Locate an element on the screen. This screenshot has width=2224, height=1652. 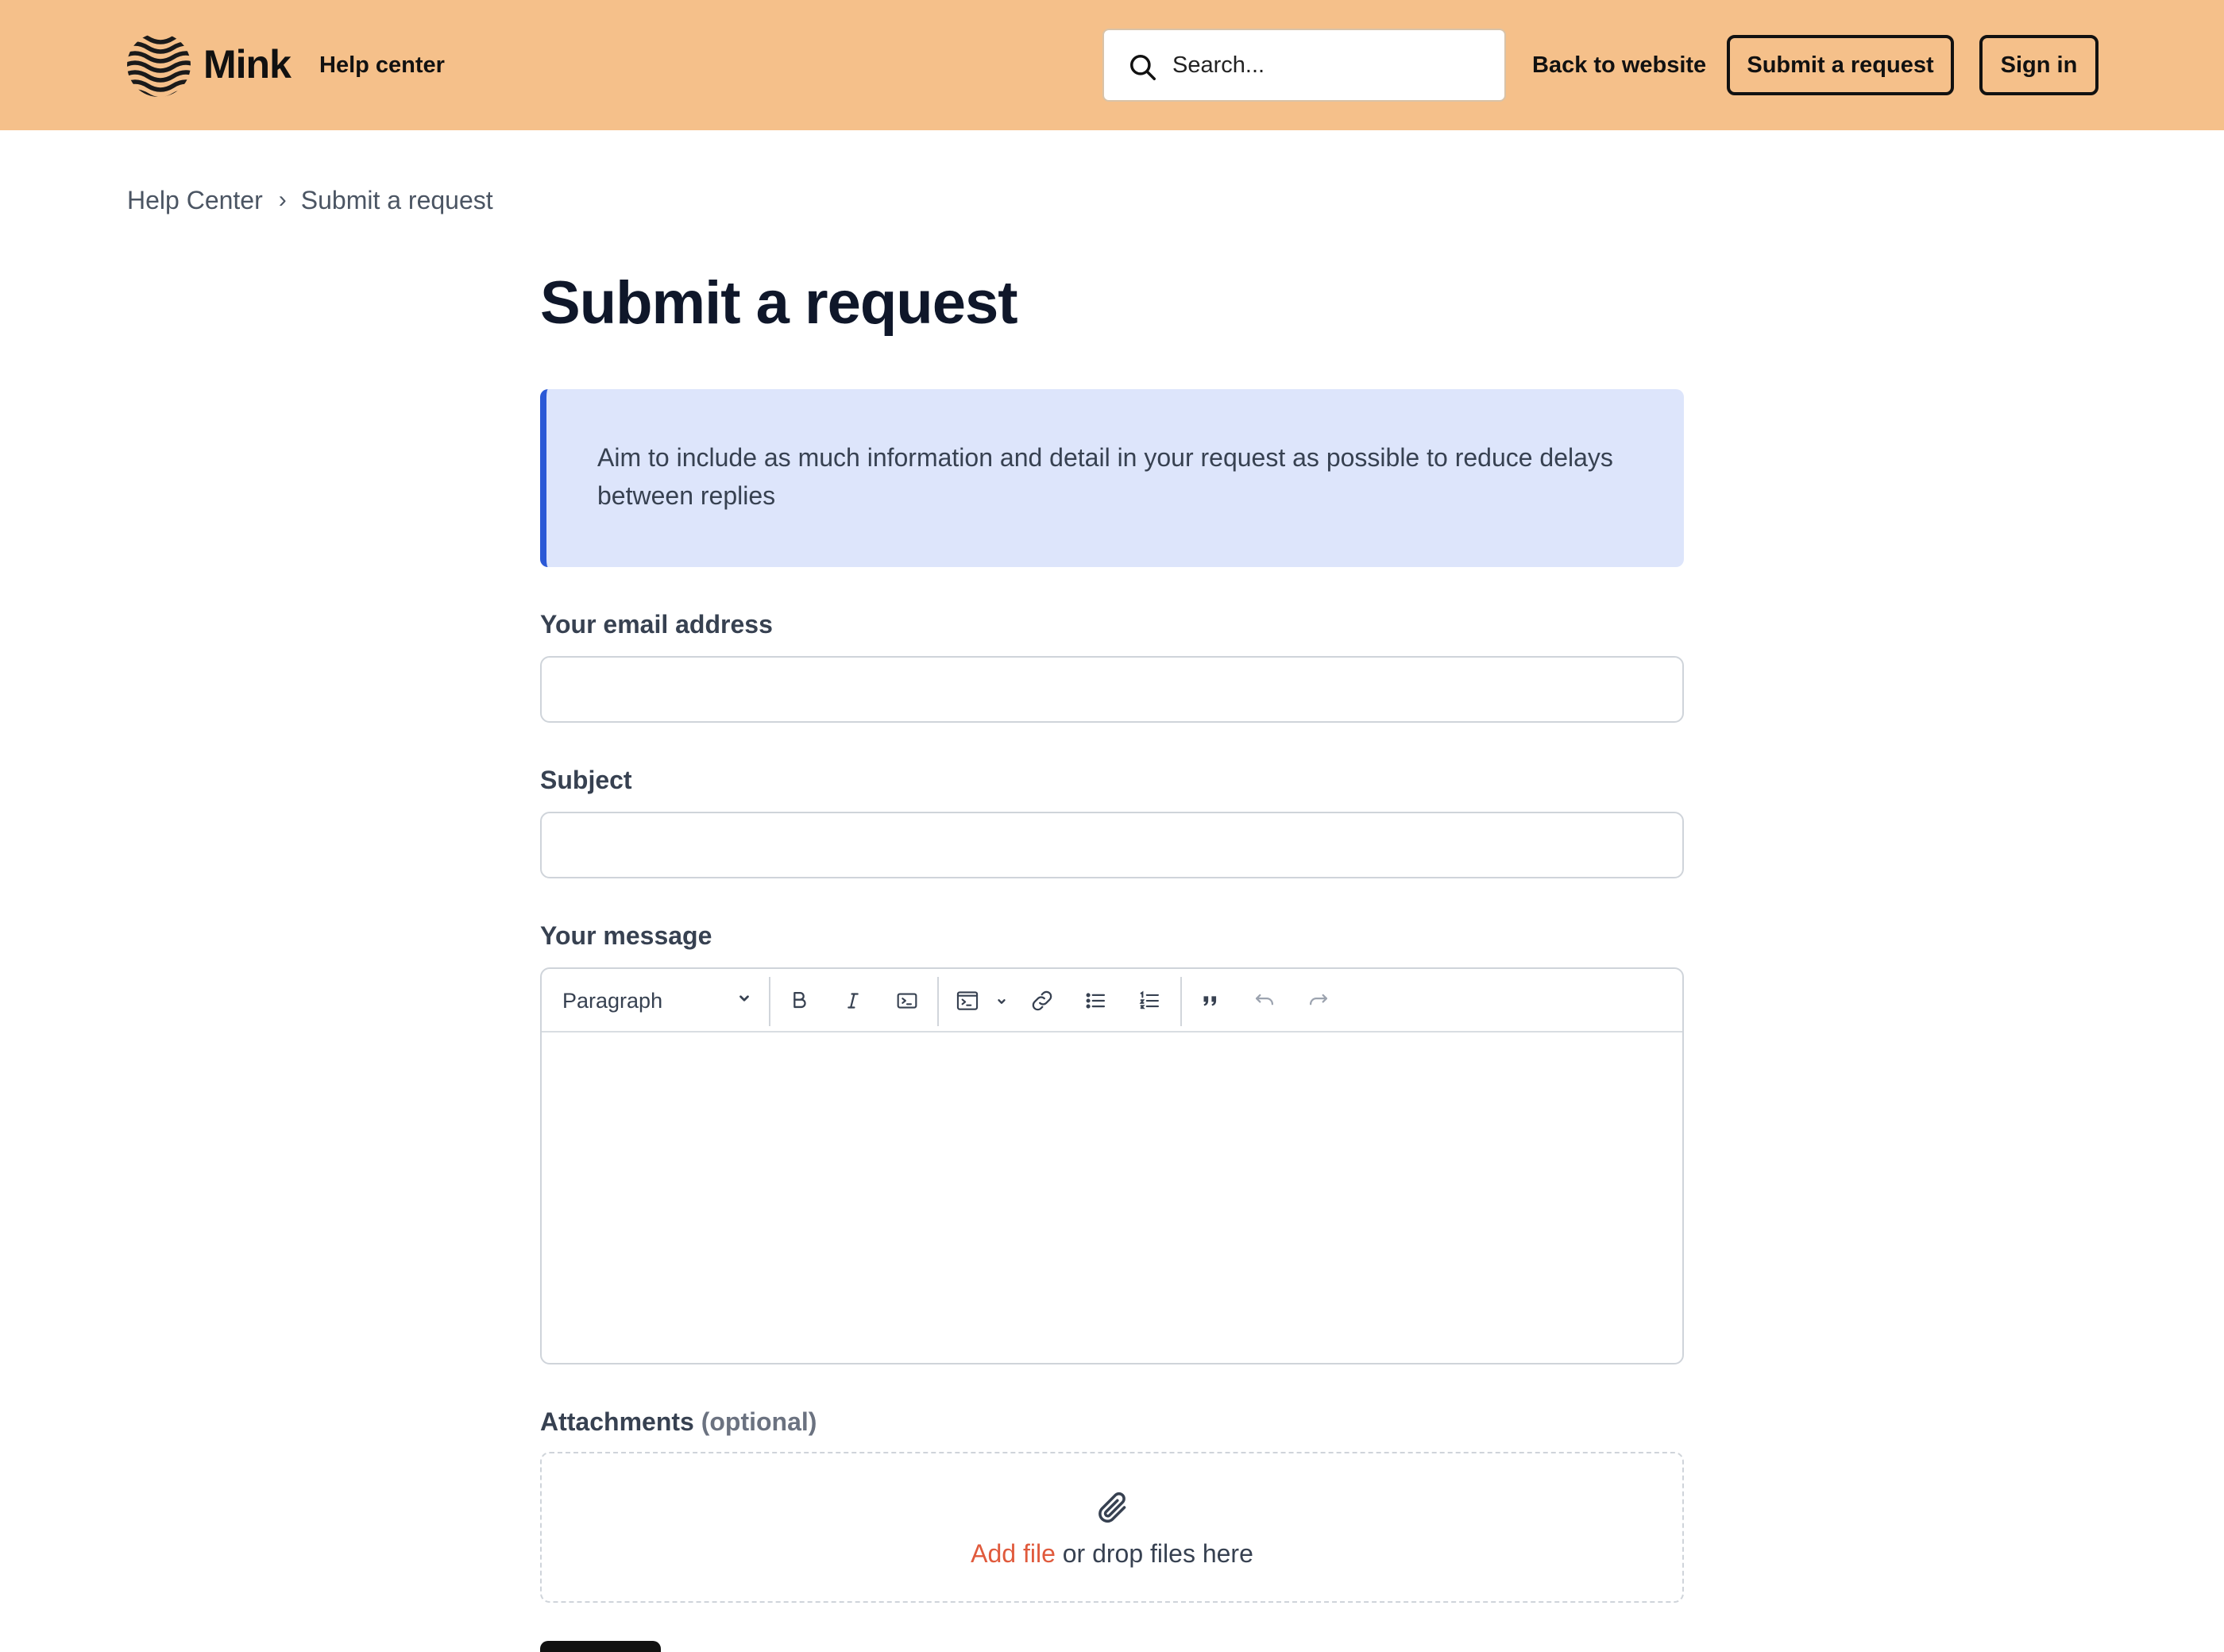
quote-button is located at coordinates (1210, 1001).